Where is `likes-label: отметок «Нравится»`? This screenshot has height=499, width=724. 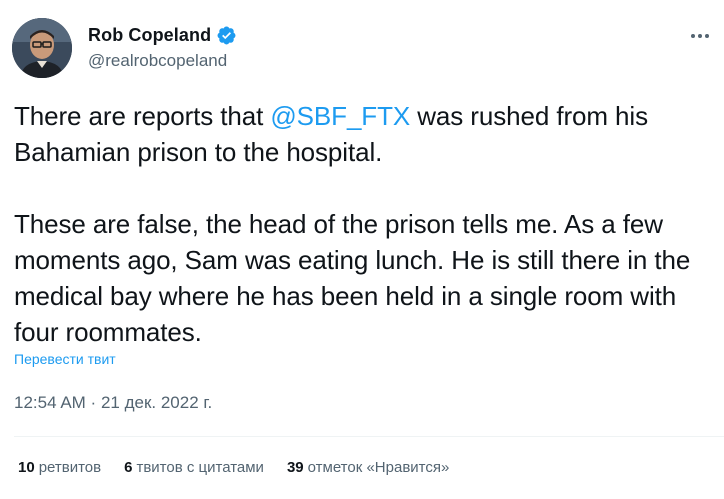
likes-label: отметок «Нравится» is located at coordinates (378, 467).